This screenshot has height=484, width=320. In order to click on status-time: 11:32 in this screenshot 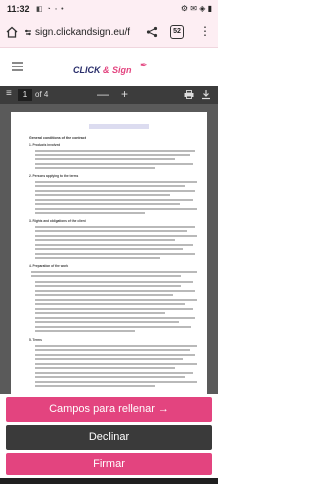, I will do `click(18, 9)`.